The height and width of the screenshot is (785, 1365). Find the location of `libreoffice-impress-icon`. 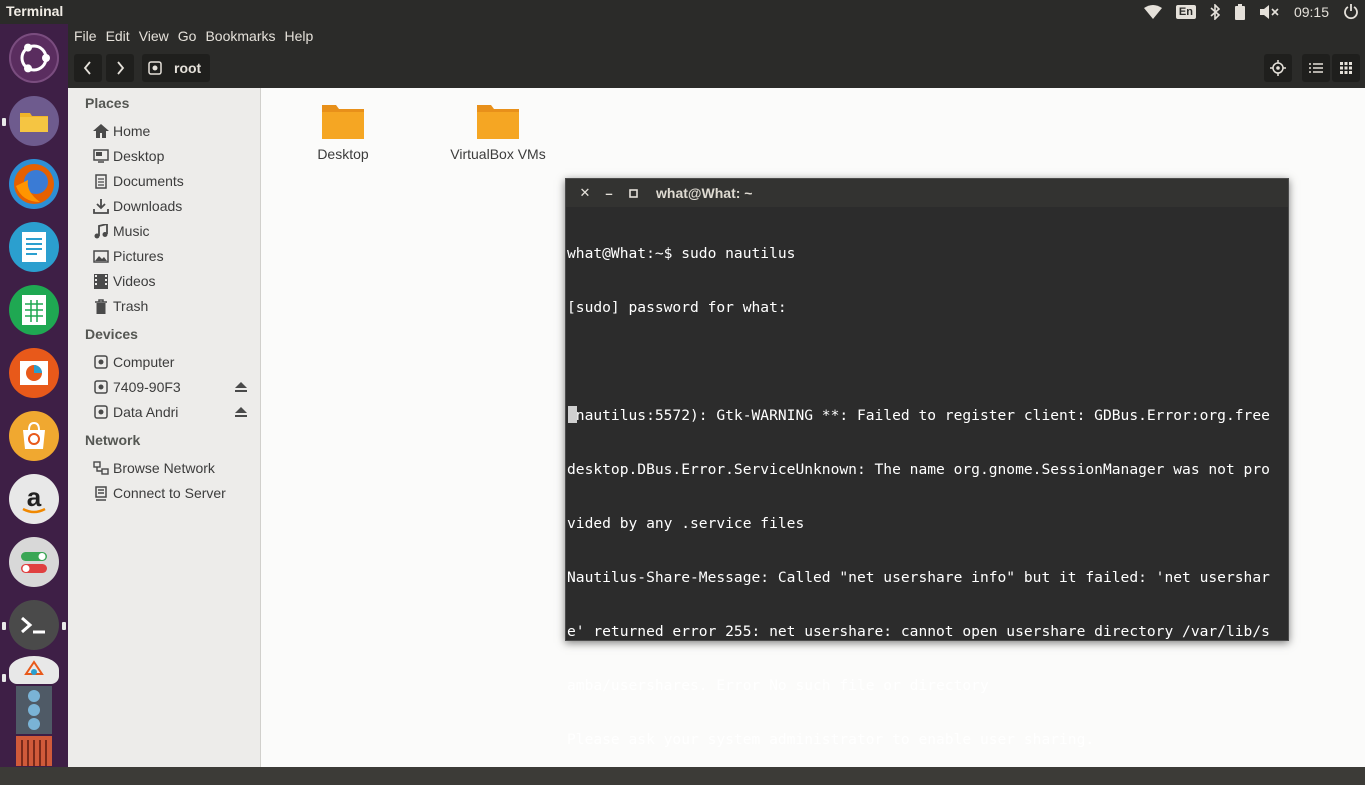

libreoffice-impress-icon is located at coordinates (34, 373).